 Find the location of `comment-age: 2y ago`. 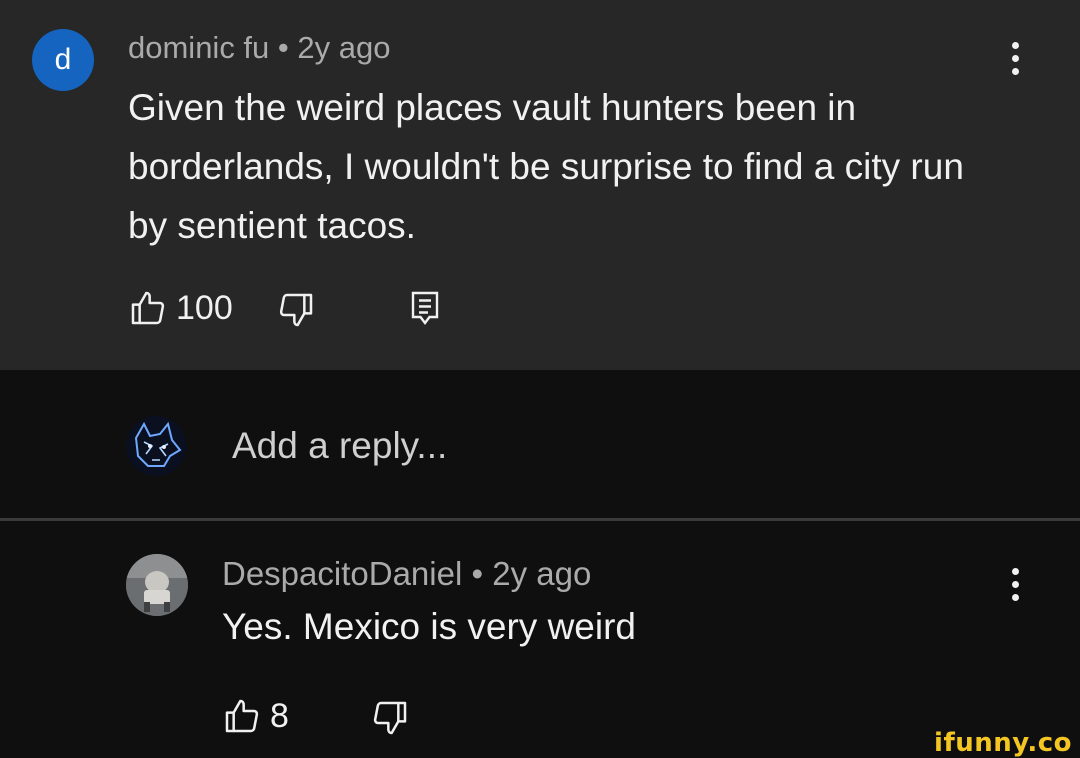

comment-age: 2y ago is located at coordinates (344, 47).